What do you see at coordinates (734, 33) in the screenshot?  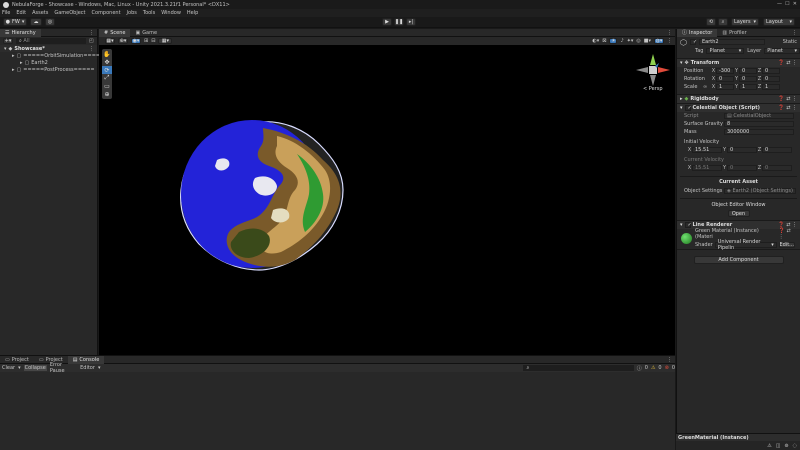 I see `tab-profiler: ▥ Profiler` at bounding box center [734, 33].